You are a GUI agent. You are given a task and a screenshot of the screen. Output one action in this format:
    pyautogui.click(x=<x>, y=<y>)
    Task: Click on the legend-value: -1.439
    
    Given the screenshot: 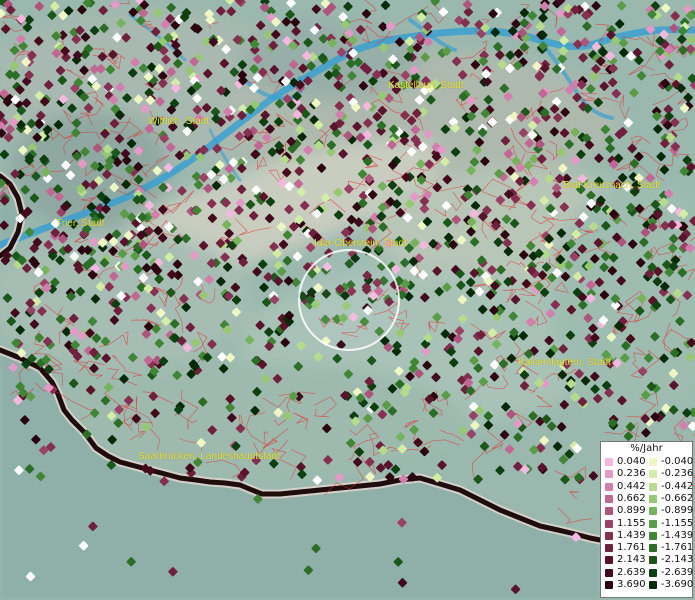 What is the action you would take?
    pyautogui.click(x=677, y=535)
    